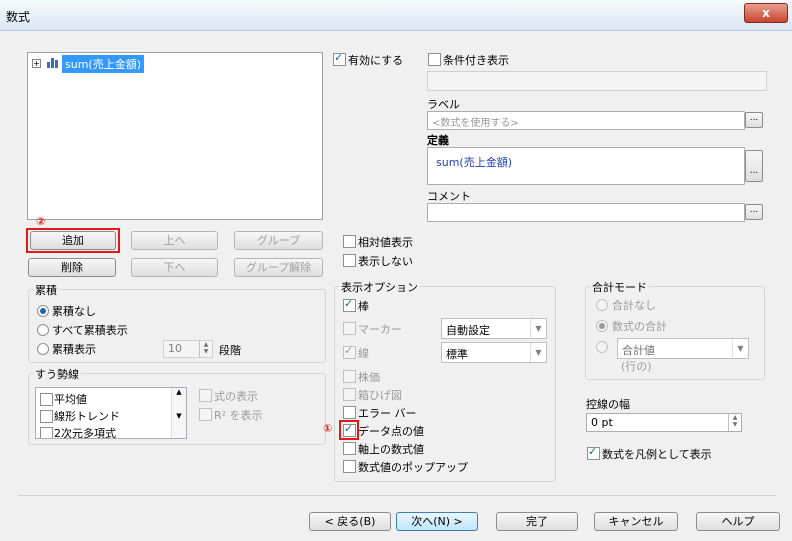 This screenshot has width=792, height=541. Describe the element at coordinates (457, 354) in the screenshot. I see `line-combo-value: 標準` at that location.